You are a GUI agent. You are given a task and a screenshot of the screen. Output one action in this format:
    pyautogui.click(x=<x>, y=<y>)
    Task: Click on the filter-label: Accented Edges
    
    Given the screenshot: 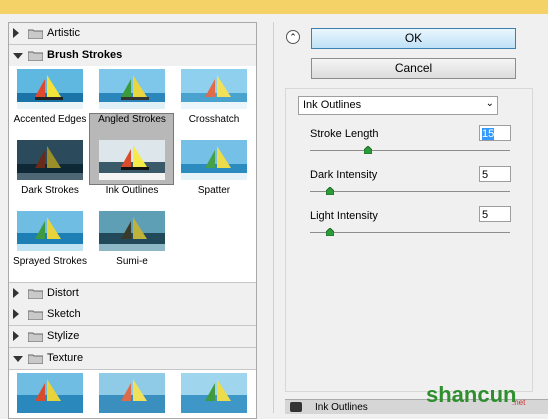 What is the action you would take?
    pyautogui.click(x=50, y=119)
    